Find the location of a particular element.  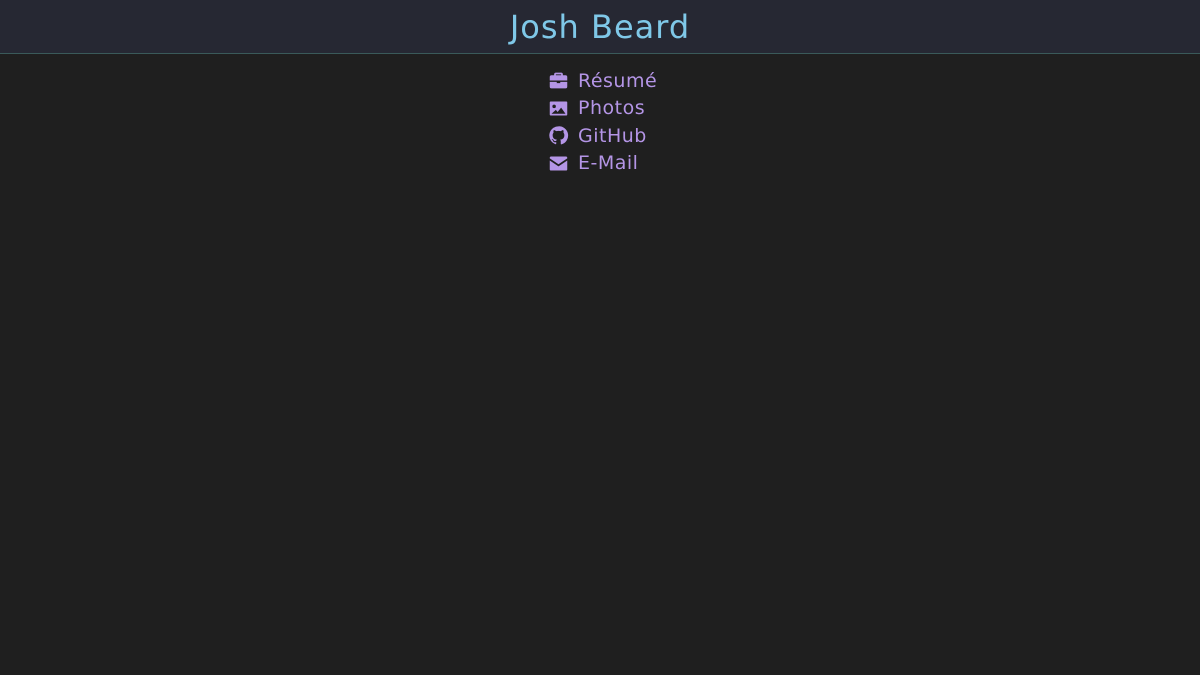

email-link-label: E-Mail is located at coordinates (608, 163).